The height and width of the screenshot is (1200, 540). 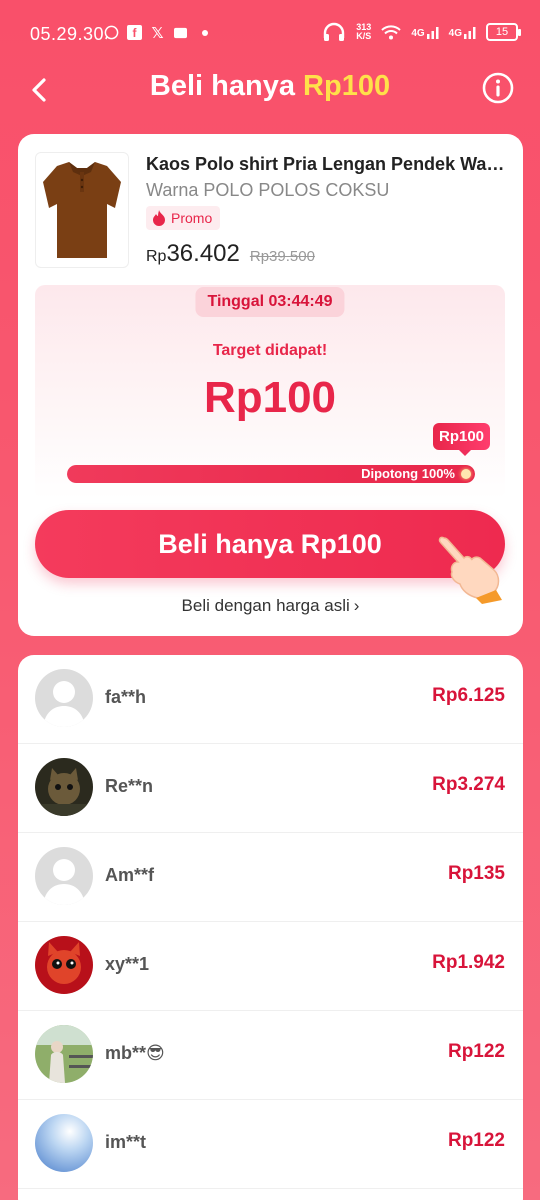 I want to click on helper-row: Re**n Rp3.274, so click(x=270, y=788).